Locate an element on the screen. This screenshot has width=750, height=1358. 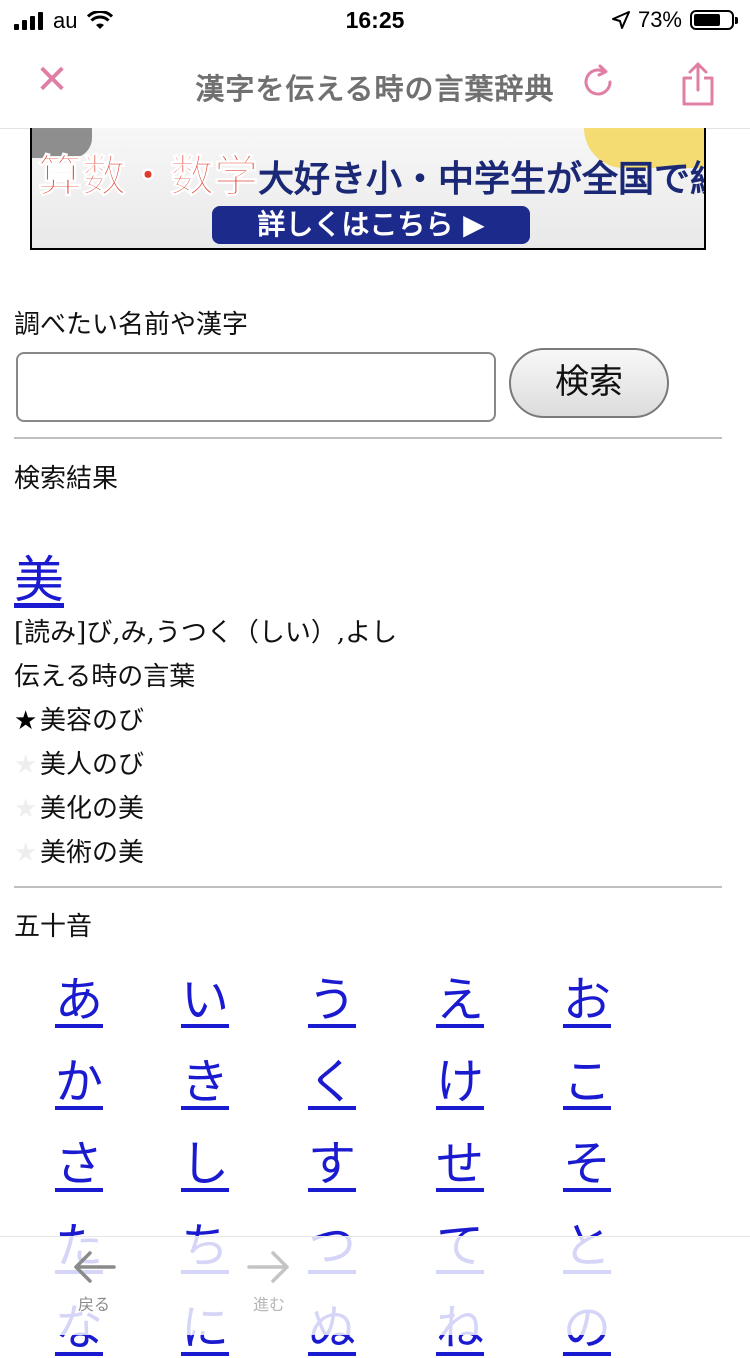
battery-percent: 73% is located at coordinates (659, 19).